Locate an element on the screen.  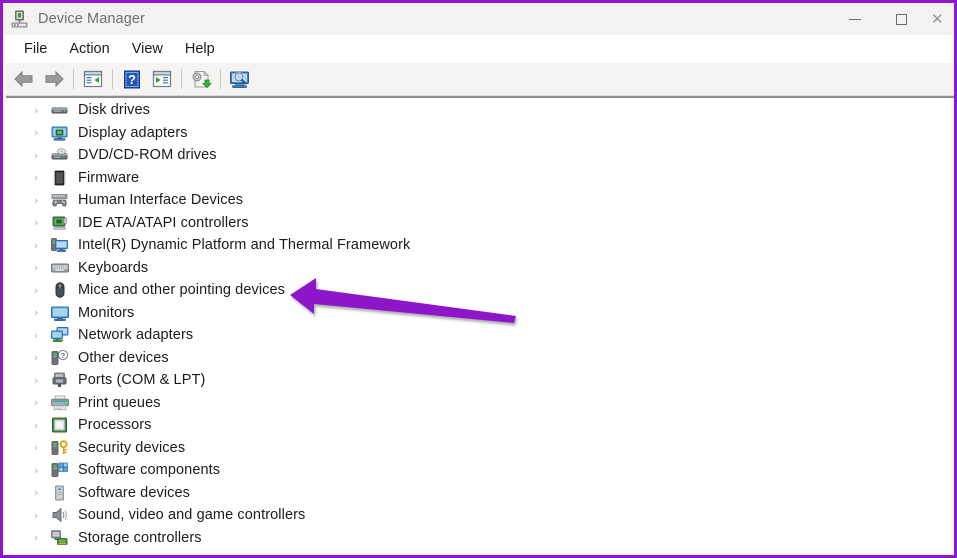
scan-monitor-icon is located at coordinates (239, 79).